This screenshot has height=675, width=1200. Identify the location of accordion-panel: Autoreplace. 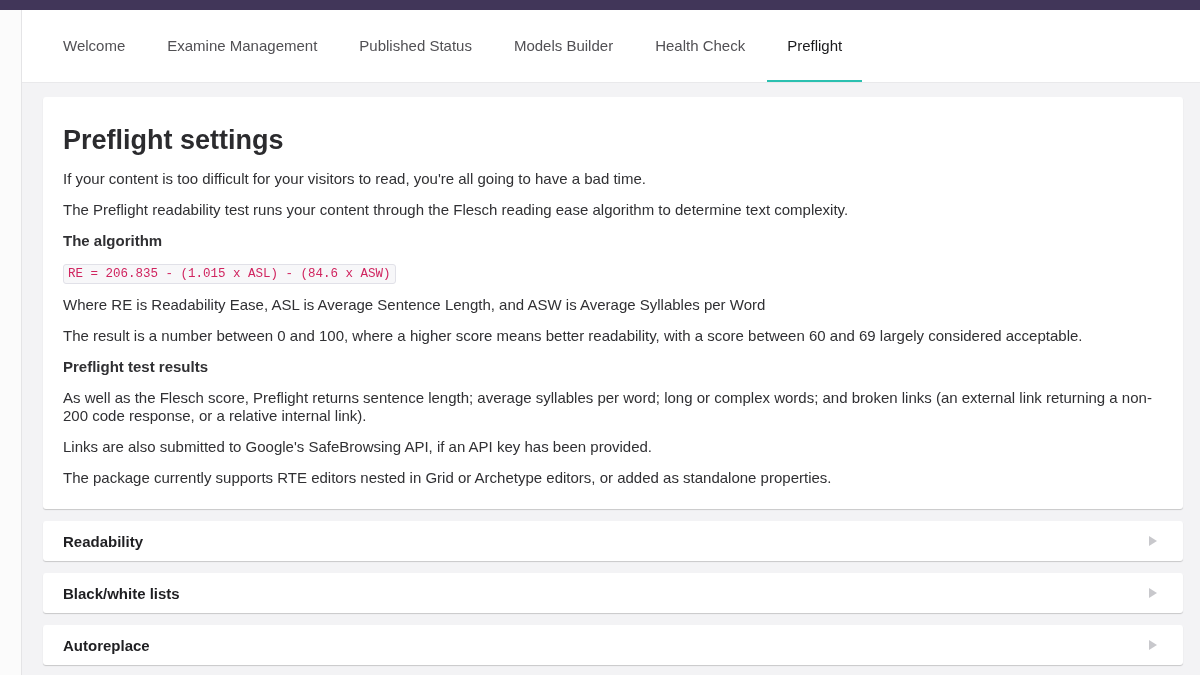
(613, 645).